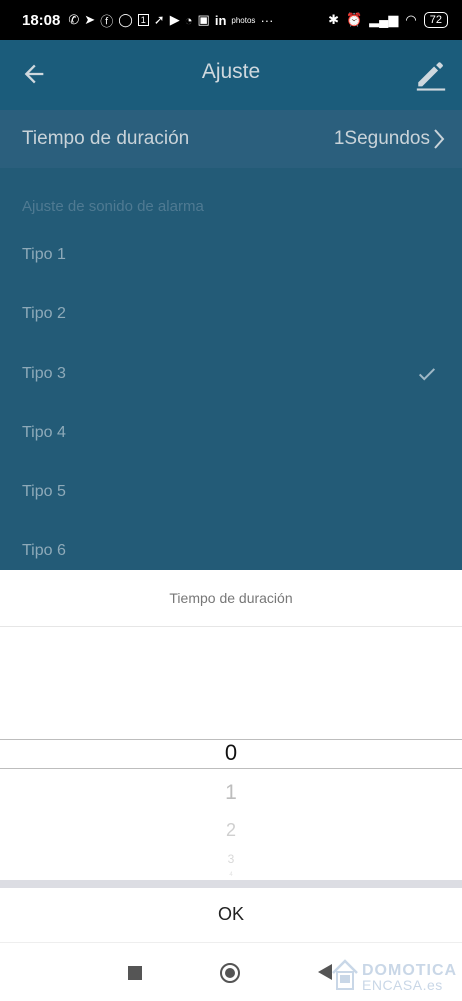 This screenshot has height=1001, width=462. Describe the element at coordinates (135, 973) in the screenshot. I see `recent-apps-icon` at that location.